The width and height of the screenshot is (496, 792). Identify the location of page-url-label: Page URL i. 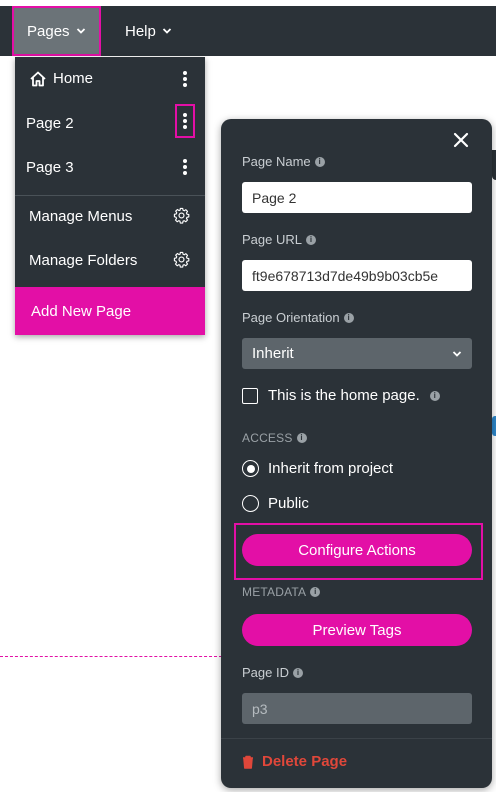
(279, 239).